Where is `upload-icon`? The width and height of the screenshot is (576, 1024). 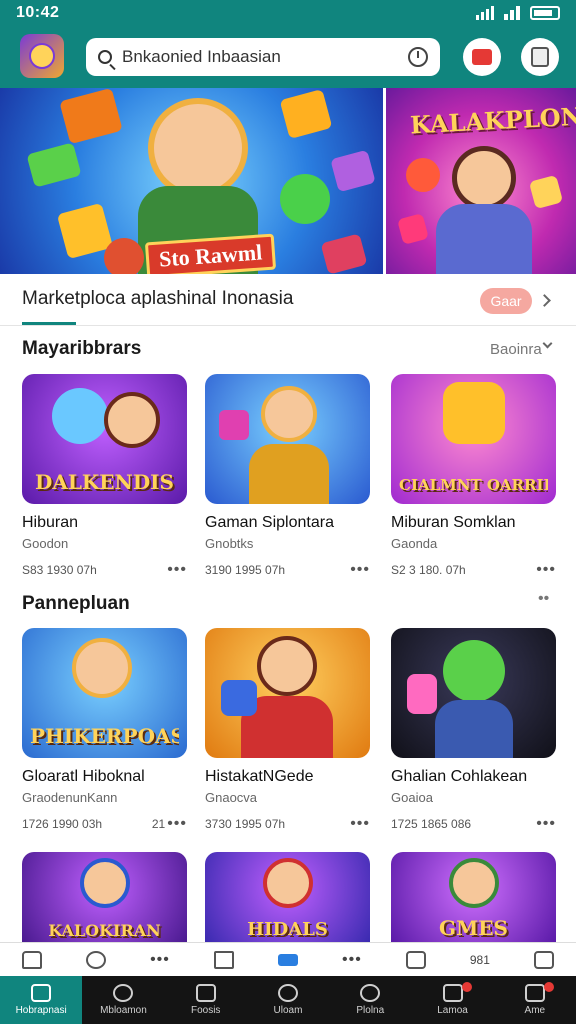 upload-icon is located at coordinates (534, 993).